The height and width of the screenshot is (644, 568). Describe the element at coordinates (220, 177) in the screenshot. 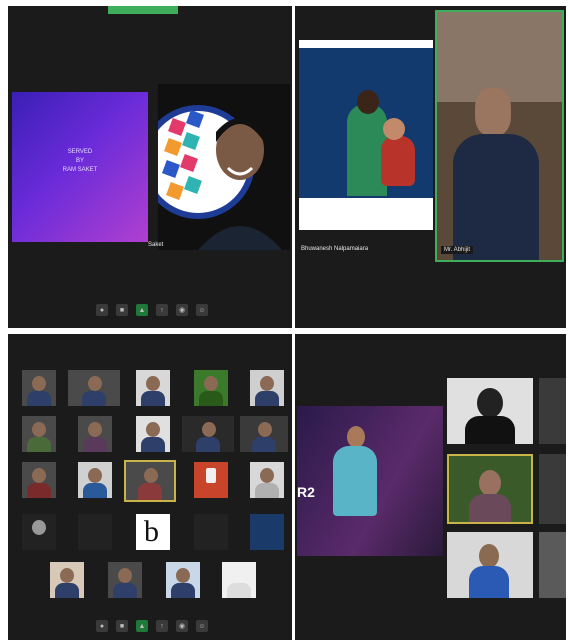

I see `logo-wheel-icon` at that location.